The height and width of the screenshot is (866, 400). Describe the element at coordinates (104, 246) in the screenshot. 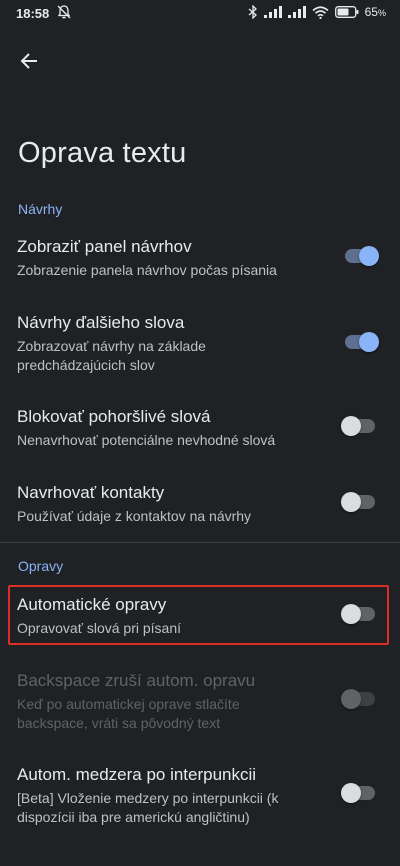

I see `setting-title: Zobraziť panel návrhov` at that location.